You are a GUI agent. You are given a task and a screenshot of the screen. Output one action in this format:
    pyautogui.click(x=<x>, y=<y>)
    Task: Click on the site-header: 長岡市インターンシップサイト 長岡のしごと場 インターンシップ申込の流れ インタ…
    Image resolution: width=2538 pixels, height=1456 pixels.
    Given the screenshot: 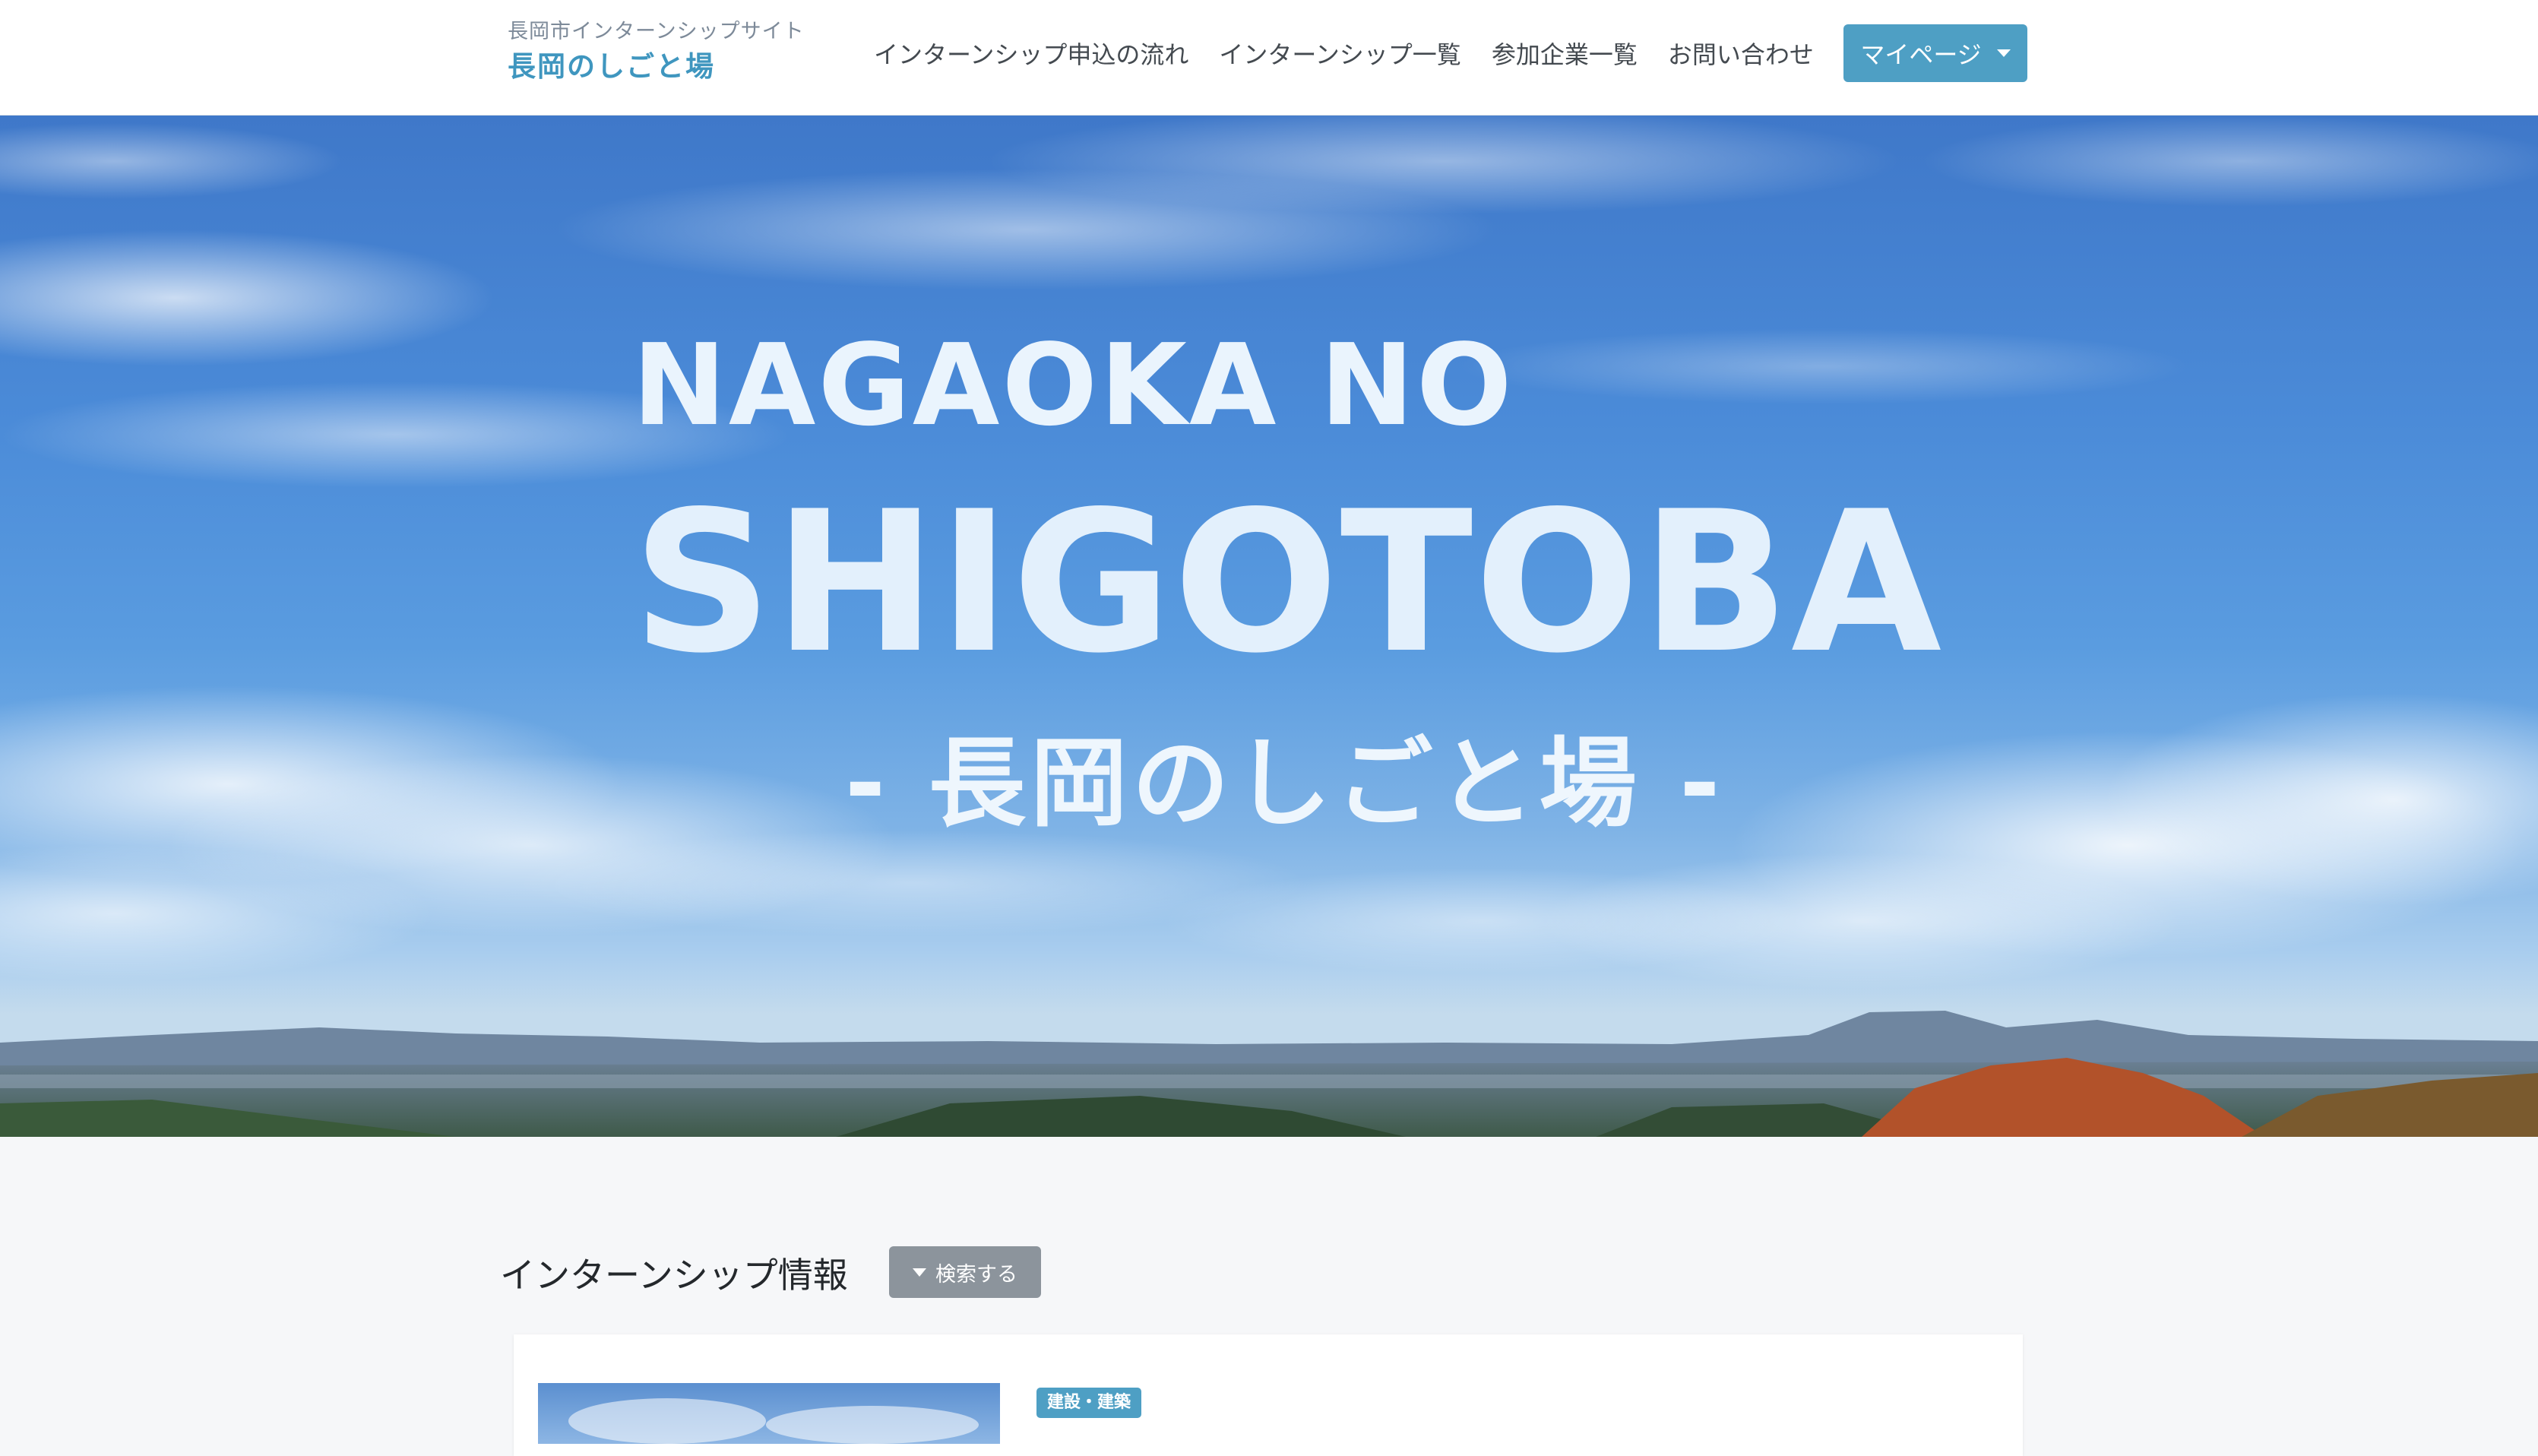 What is the action you would take?
    pyautogui.click(x=1269, y=58)
    